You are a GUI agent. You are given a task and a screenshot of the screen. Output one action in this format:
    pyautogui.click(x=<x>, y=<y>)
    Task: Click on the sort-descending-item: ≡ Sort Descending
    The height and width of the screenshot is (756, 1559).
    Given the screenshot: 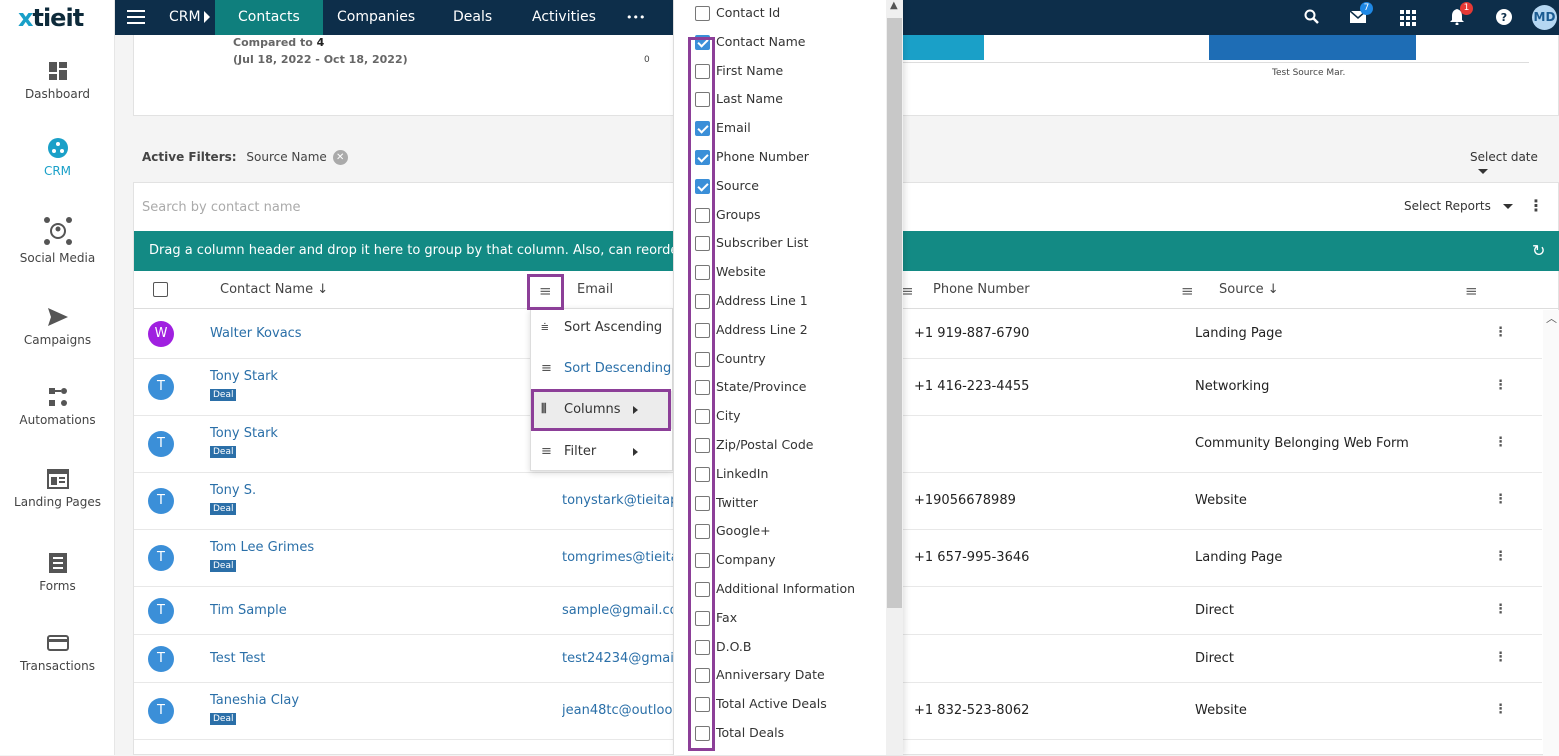 What is the action you would take?
    pyautogui.click(x=601, y=369)
    